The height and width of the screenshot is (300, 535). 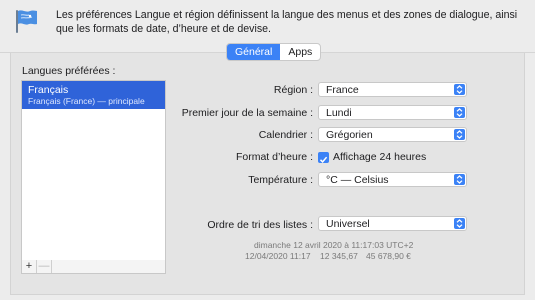 I want to click on sample-currency: 45 678,90 €, so click(x=388, y=256).